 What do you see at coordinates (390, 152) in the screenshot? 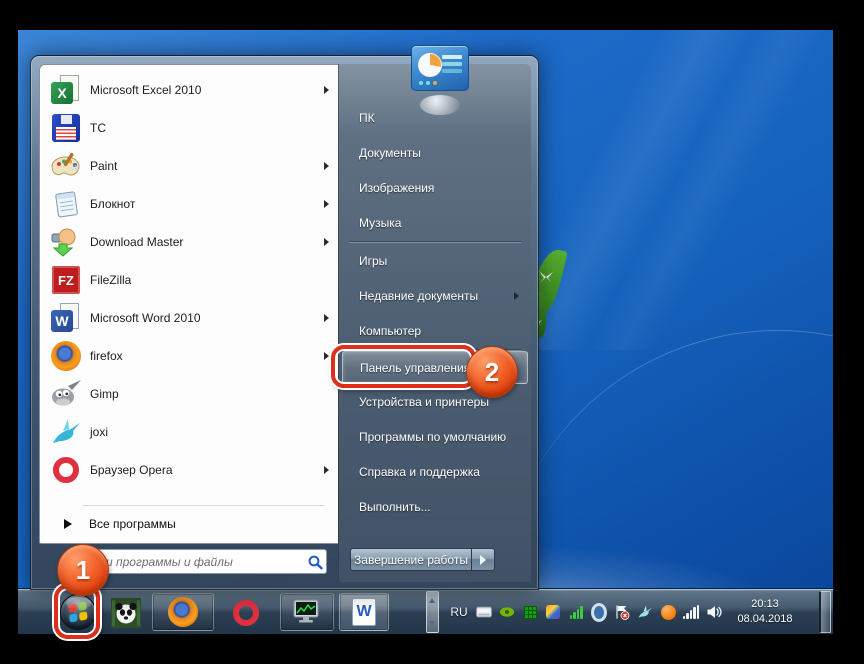
I see `menu-item-label: Документы` at bounding box center [390, 152].